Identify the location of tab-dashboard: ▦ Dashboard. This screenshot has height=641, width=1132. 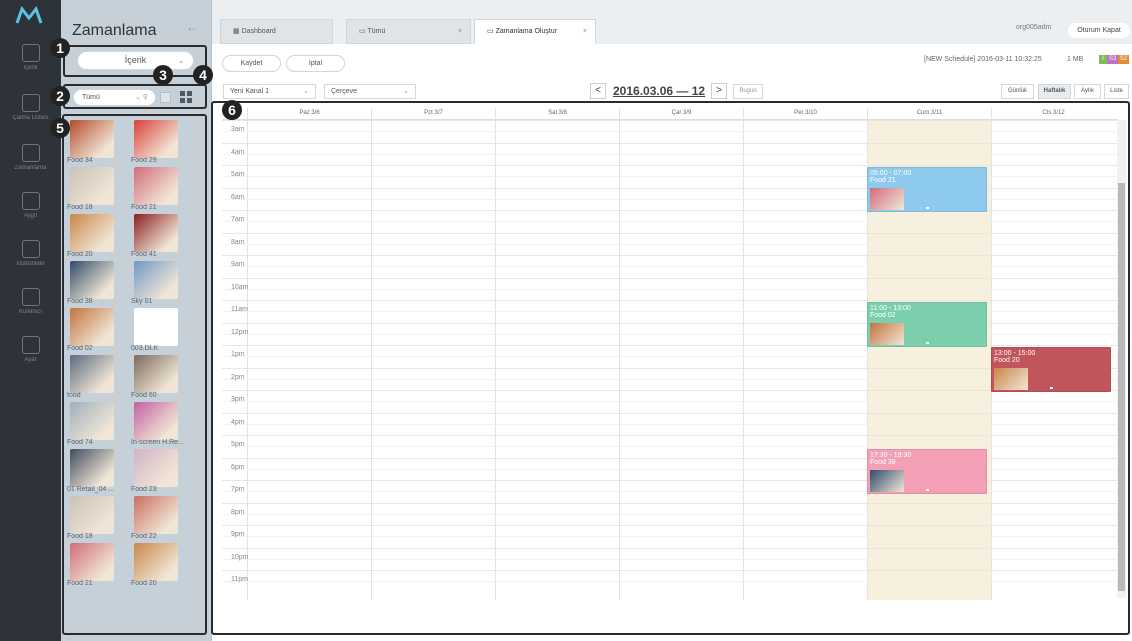
(276, 31).